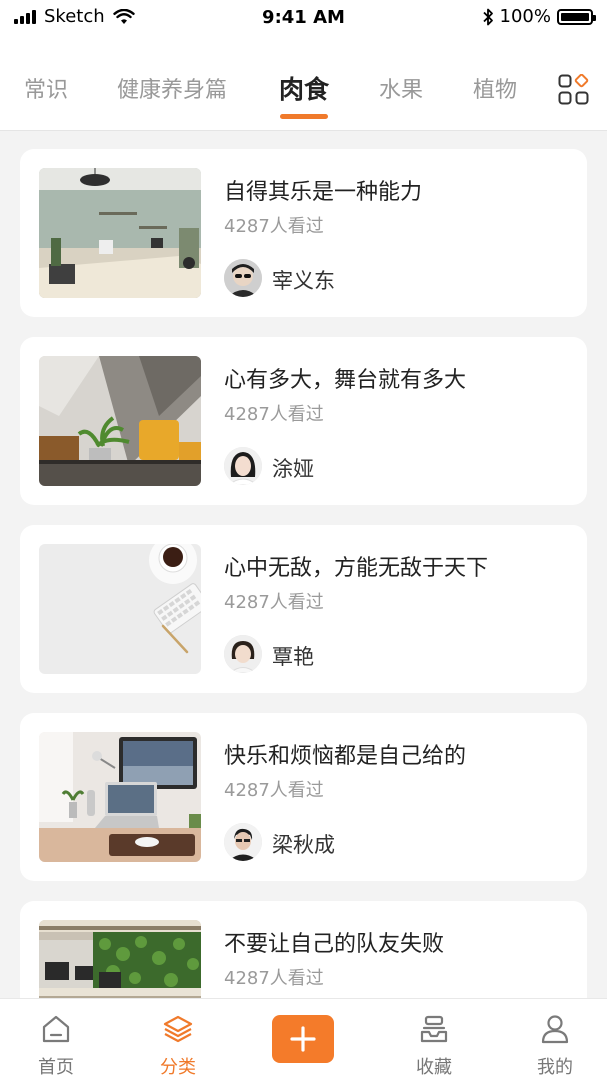 The height and width of the screenshot is (1081, 607). What do you see at coordinates (56, 1029) in the screenshot?
I see `home-icon` at bounding box center [56, 1029].